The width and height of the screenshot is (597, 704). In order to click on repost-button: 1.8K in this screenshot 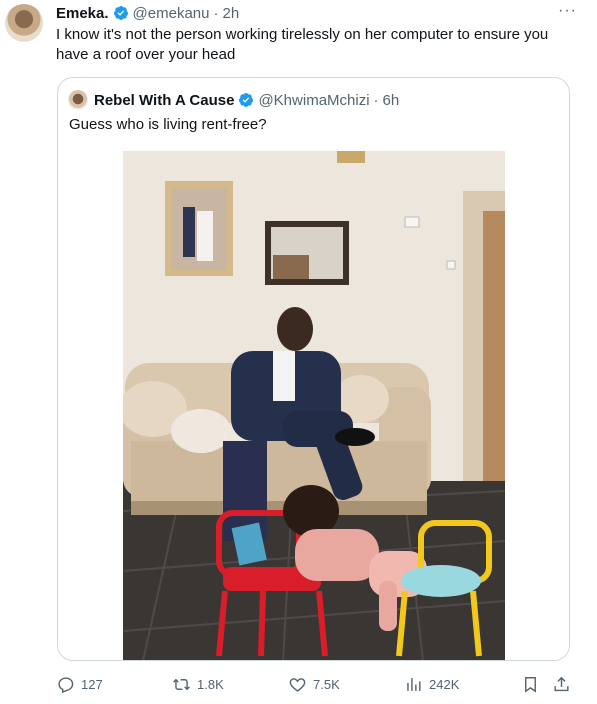, I will do `click(198, 684)`.